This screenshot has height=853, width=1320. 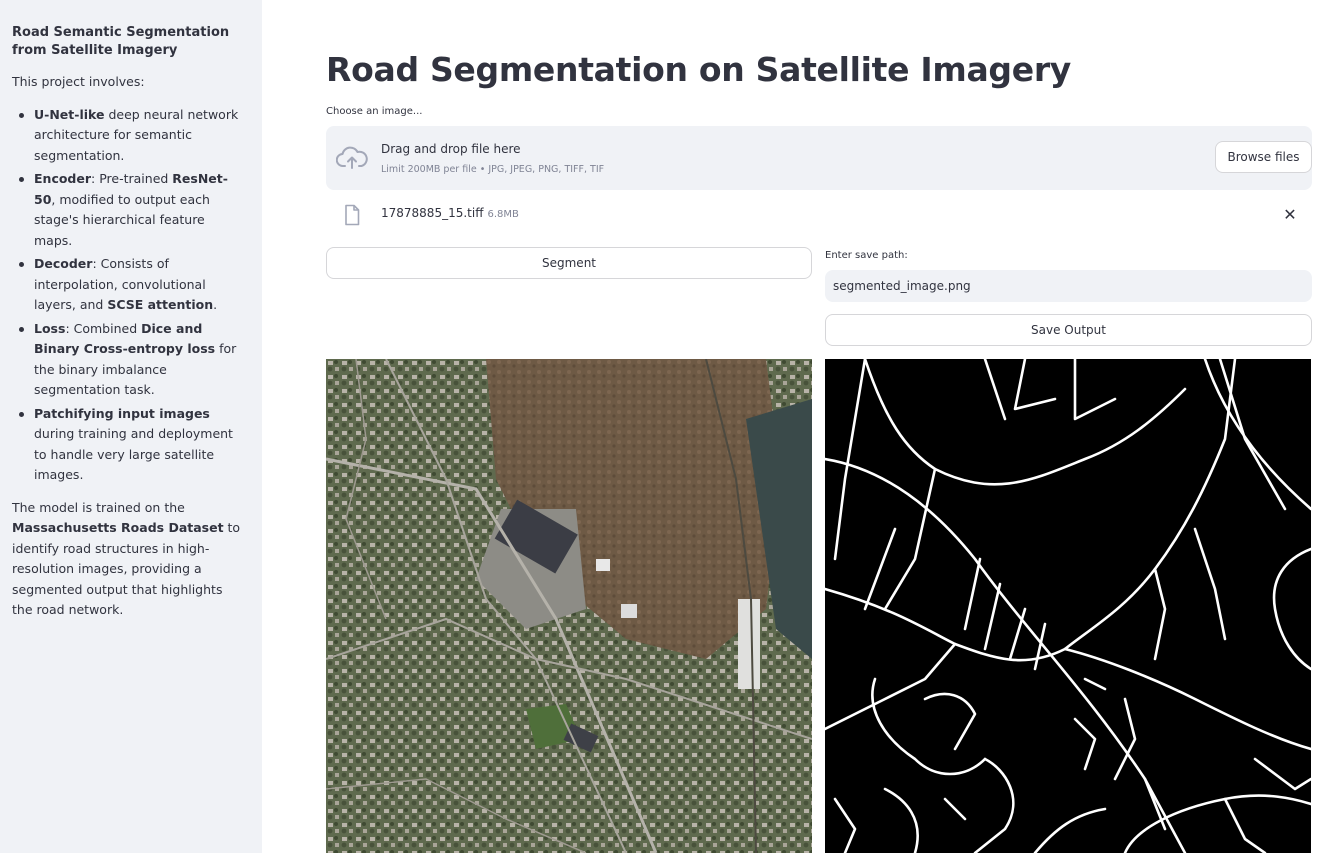 What do you see at coordinates (819, 215) in the screenshot?
I see `uploaded-file-row: 17878885_15.tiff 6.8MB ✕` at bounding box center [819, 215].